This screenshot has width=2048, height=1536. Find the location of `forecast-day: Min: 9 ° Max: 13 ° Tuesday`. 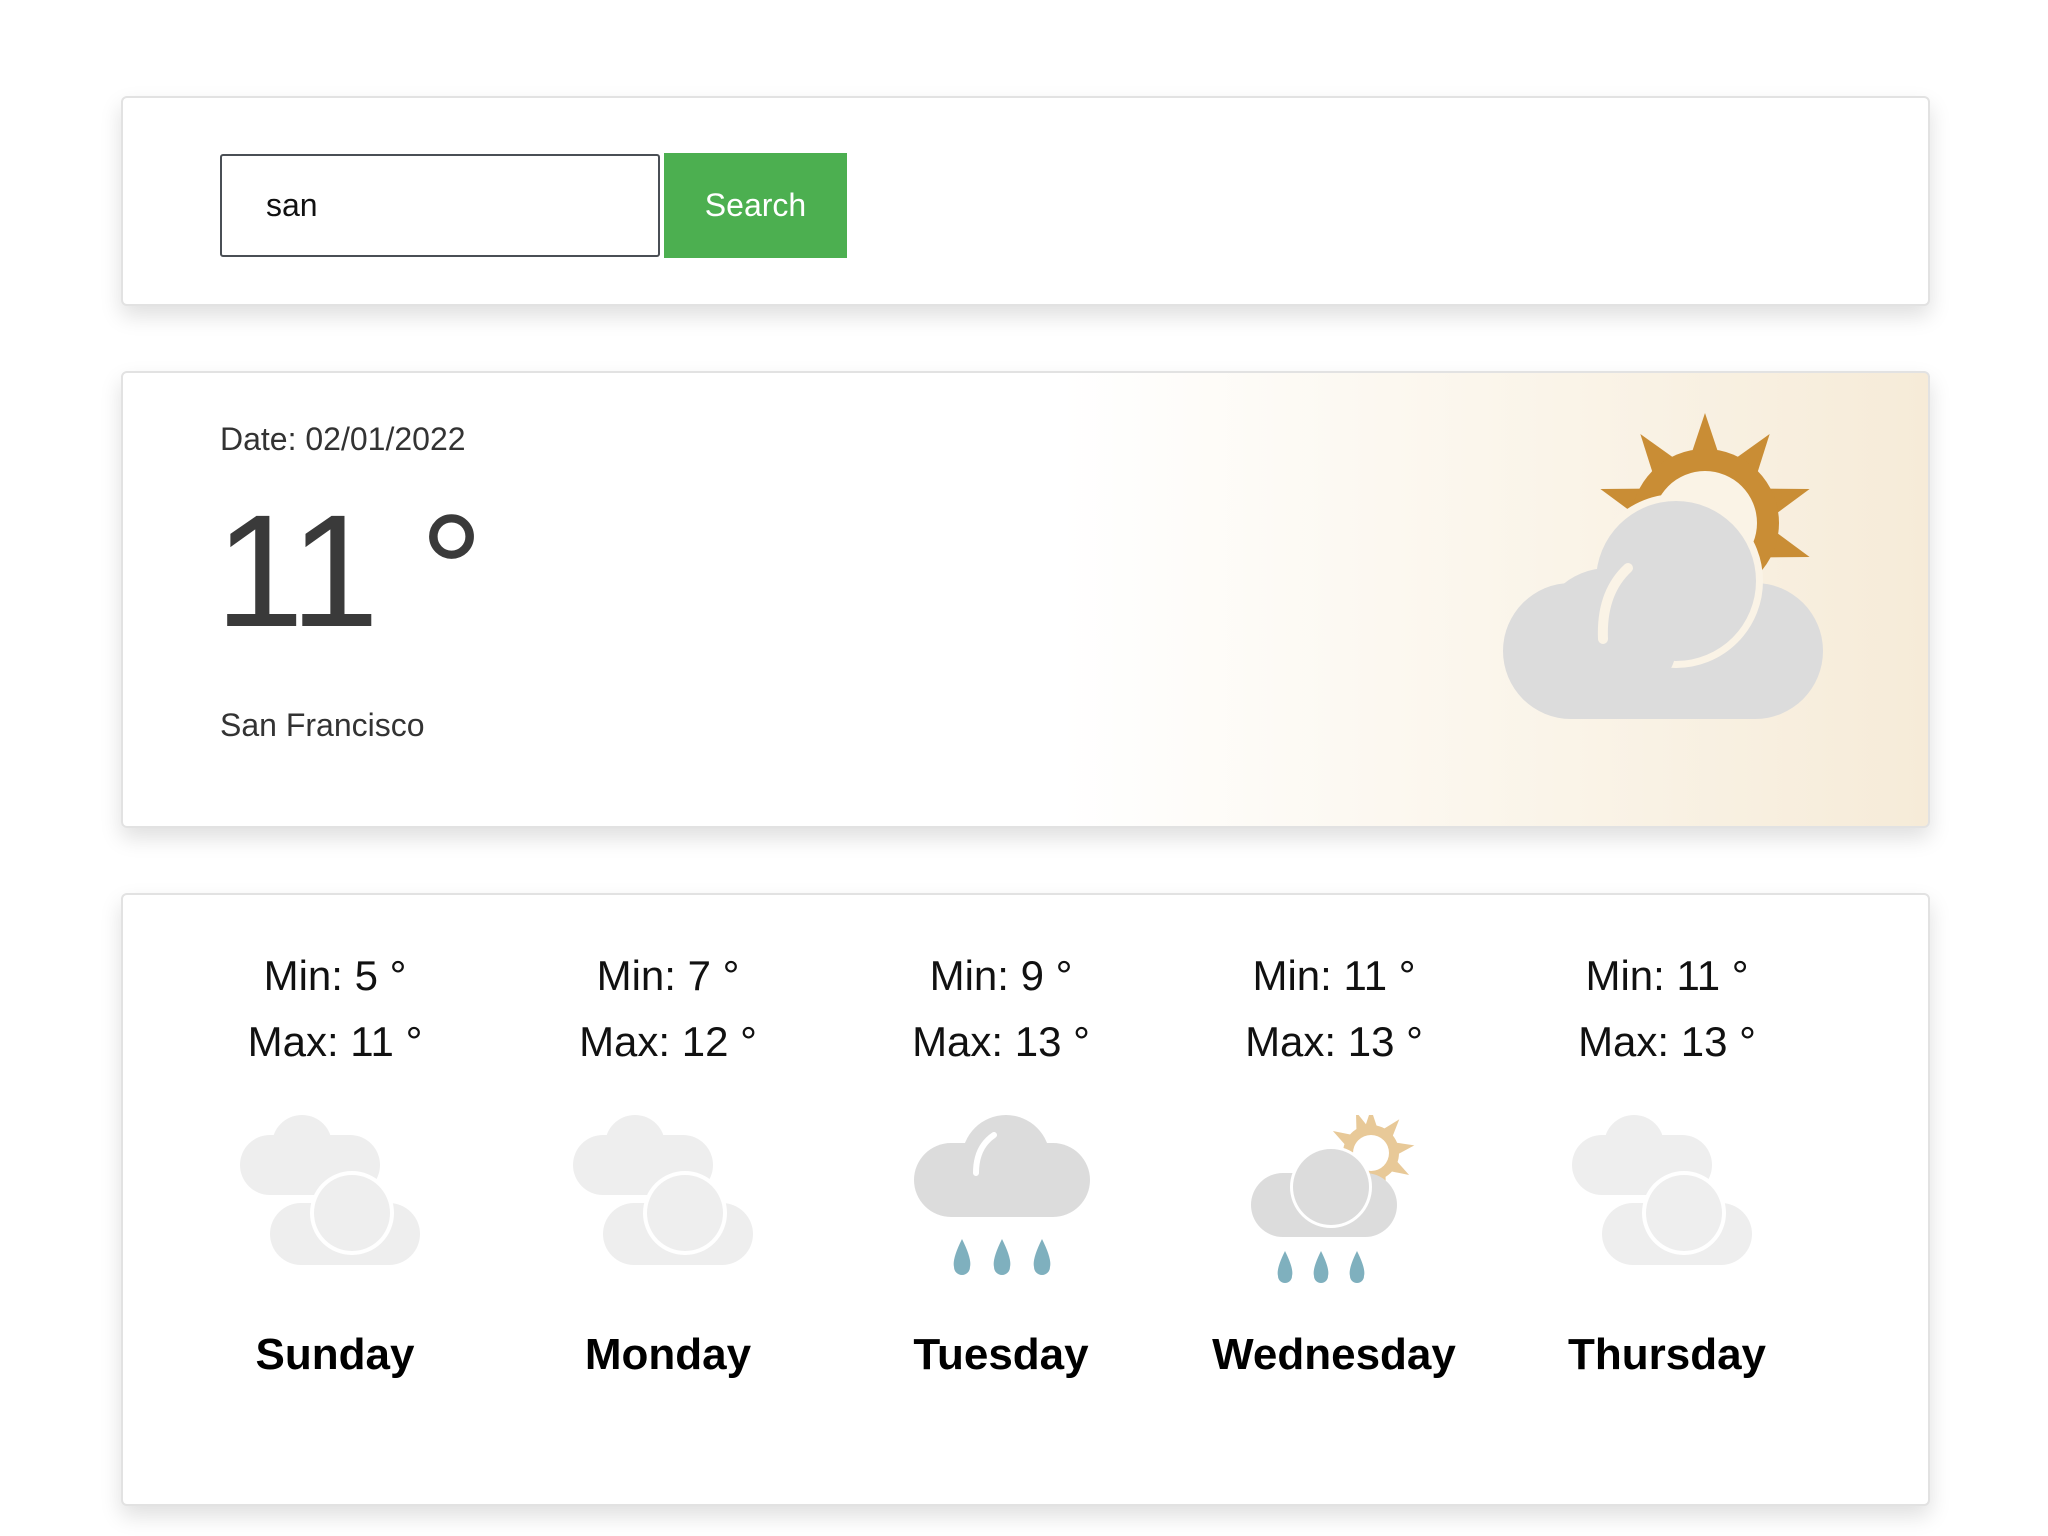

forecast-day: Min: 9 ° Max: 13 ° Tuesday is located at coordinates (1001, 1161).